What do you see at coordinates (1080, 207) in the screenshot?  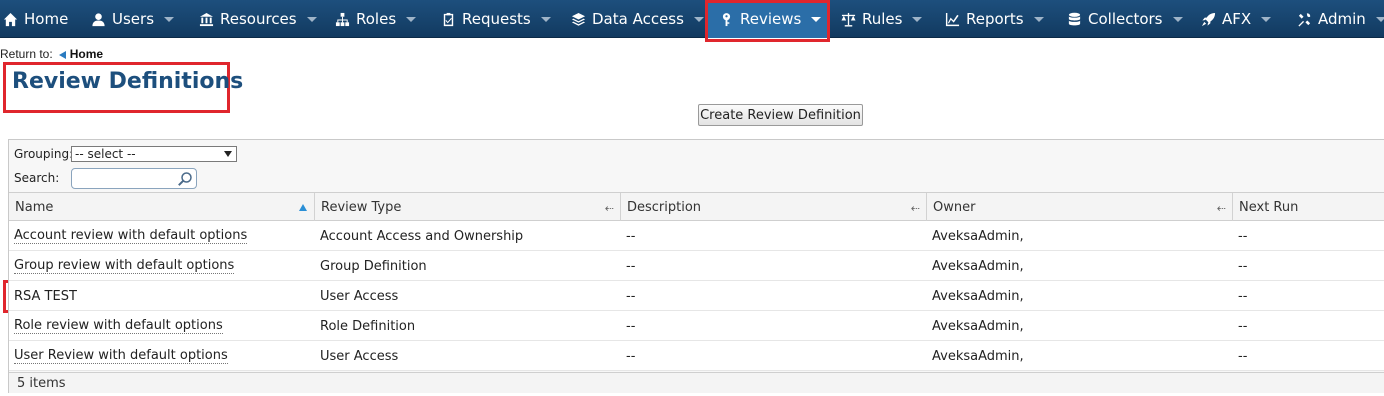 I see `column-header-owner: Owner ⇠` at bounding box center [1080, 207].